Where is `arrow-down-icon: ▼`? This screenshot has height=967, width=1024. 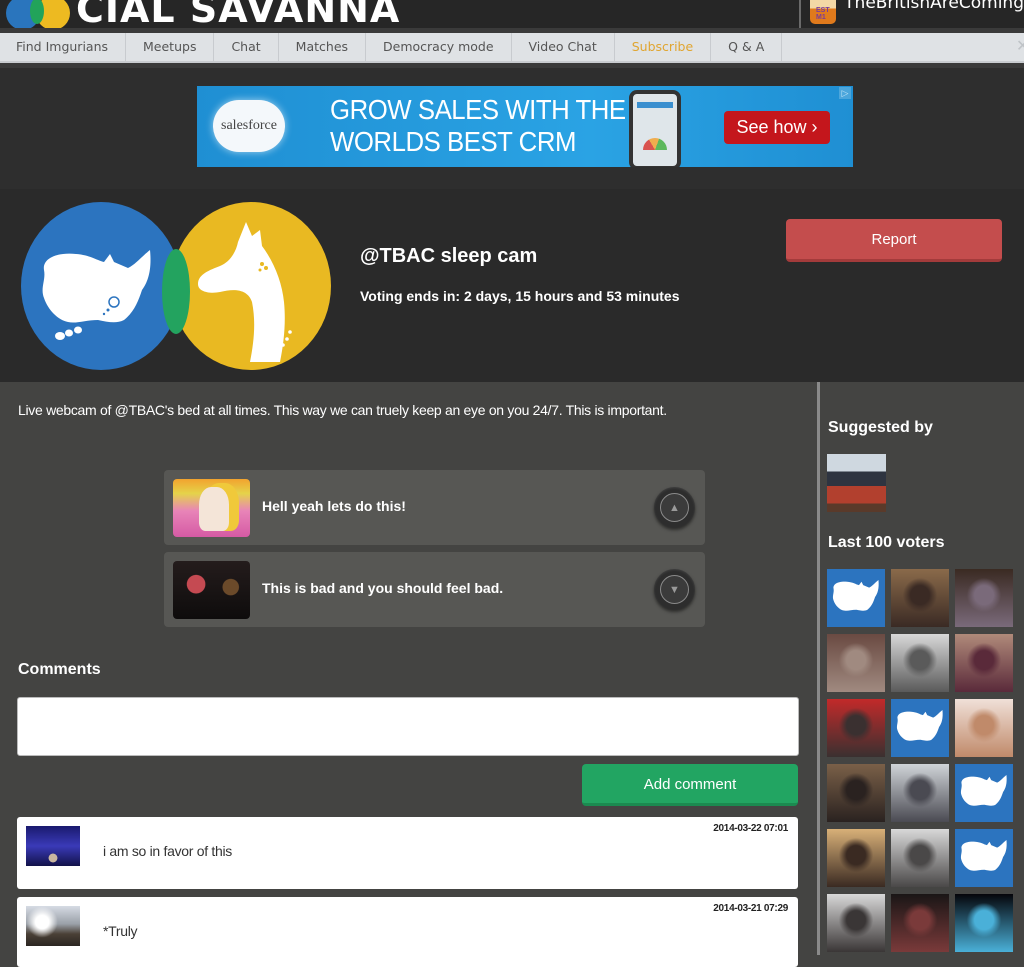 arrow-down-icon: ▼ is located at coordinates (674, 589).